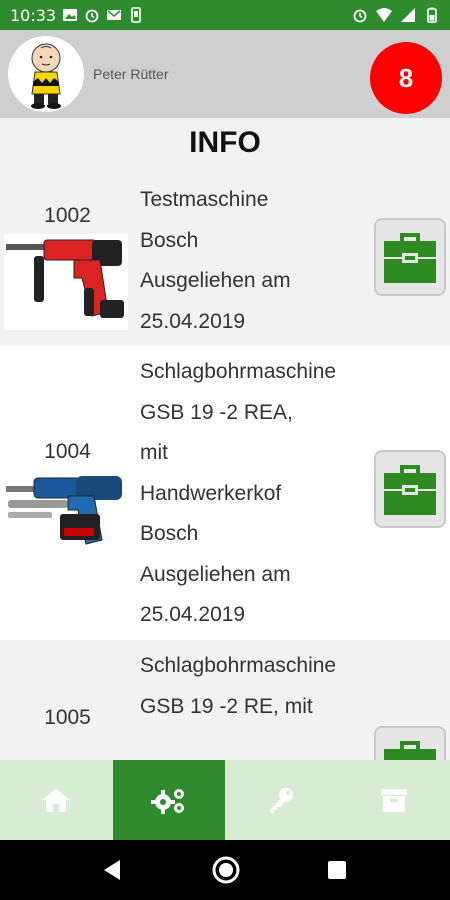 This screenshot has width=450, height=900. I want to click on back-icon, so click(112, 870).